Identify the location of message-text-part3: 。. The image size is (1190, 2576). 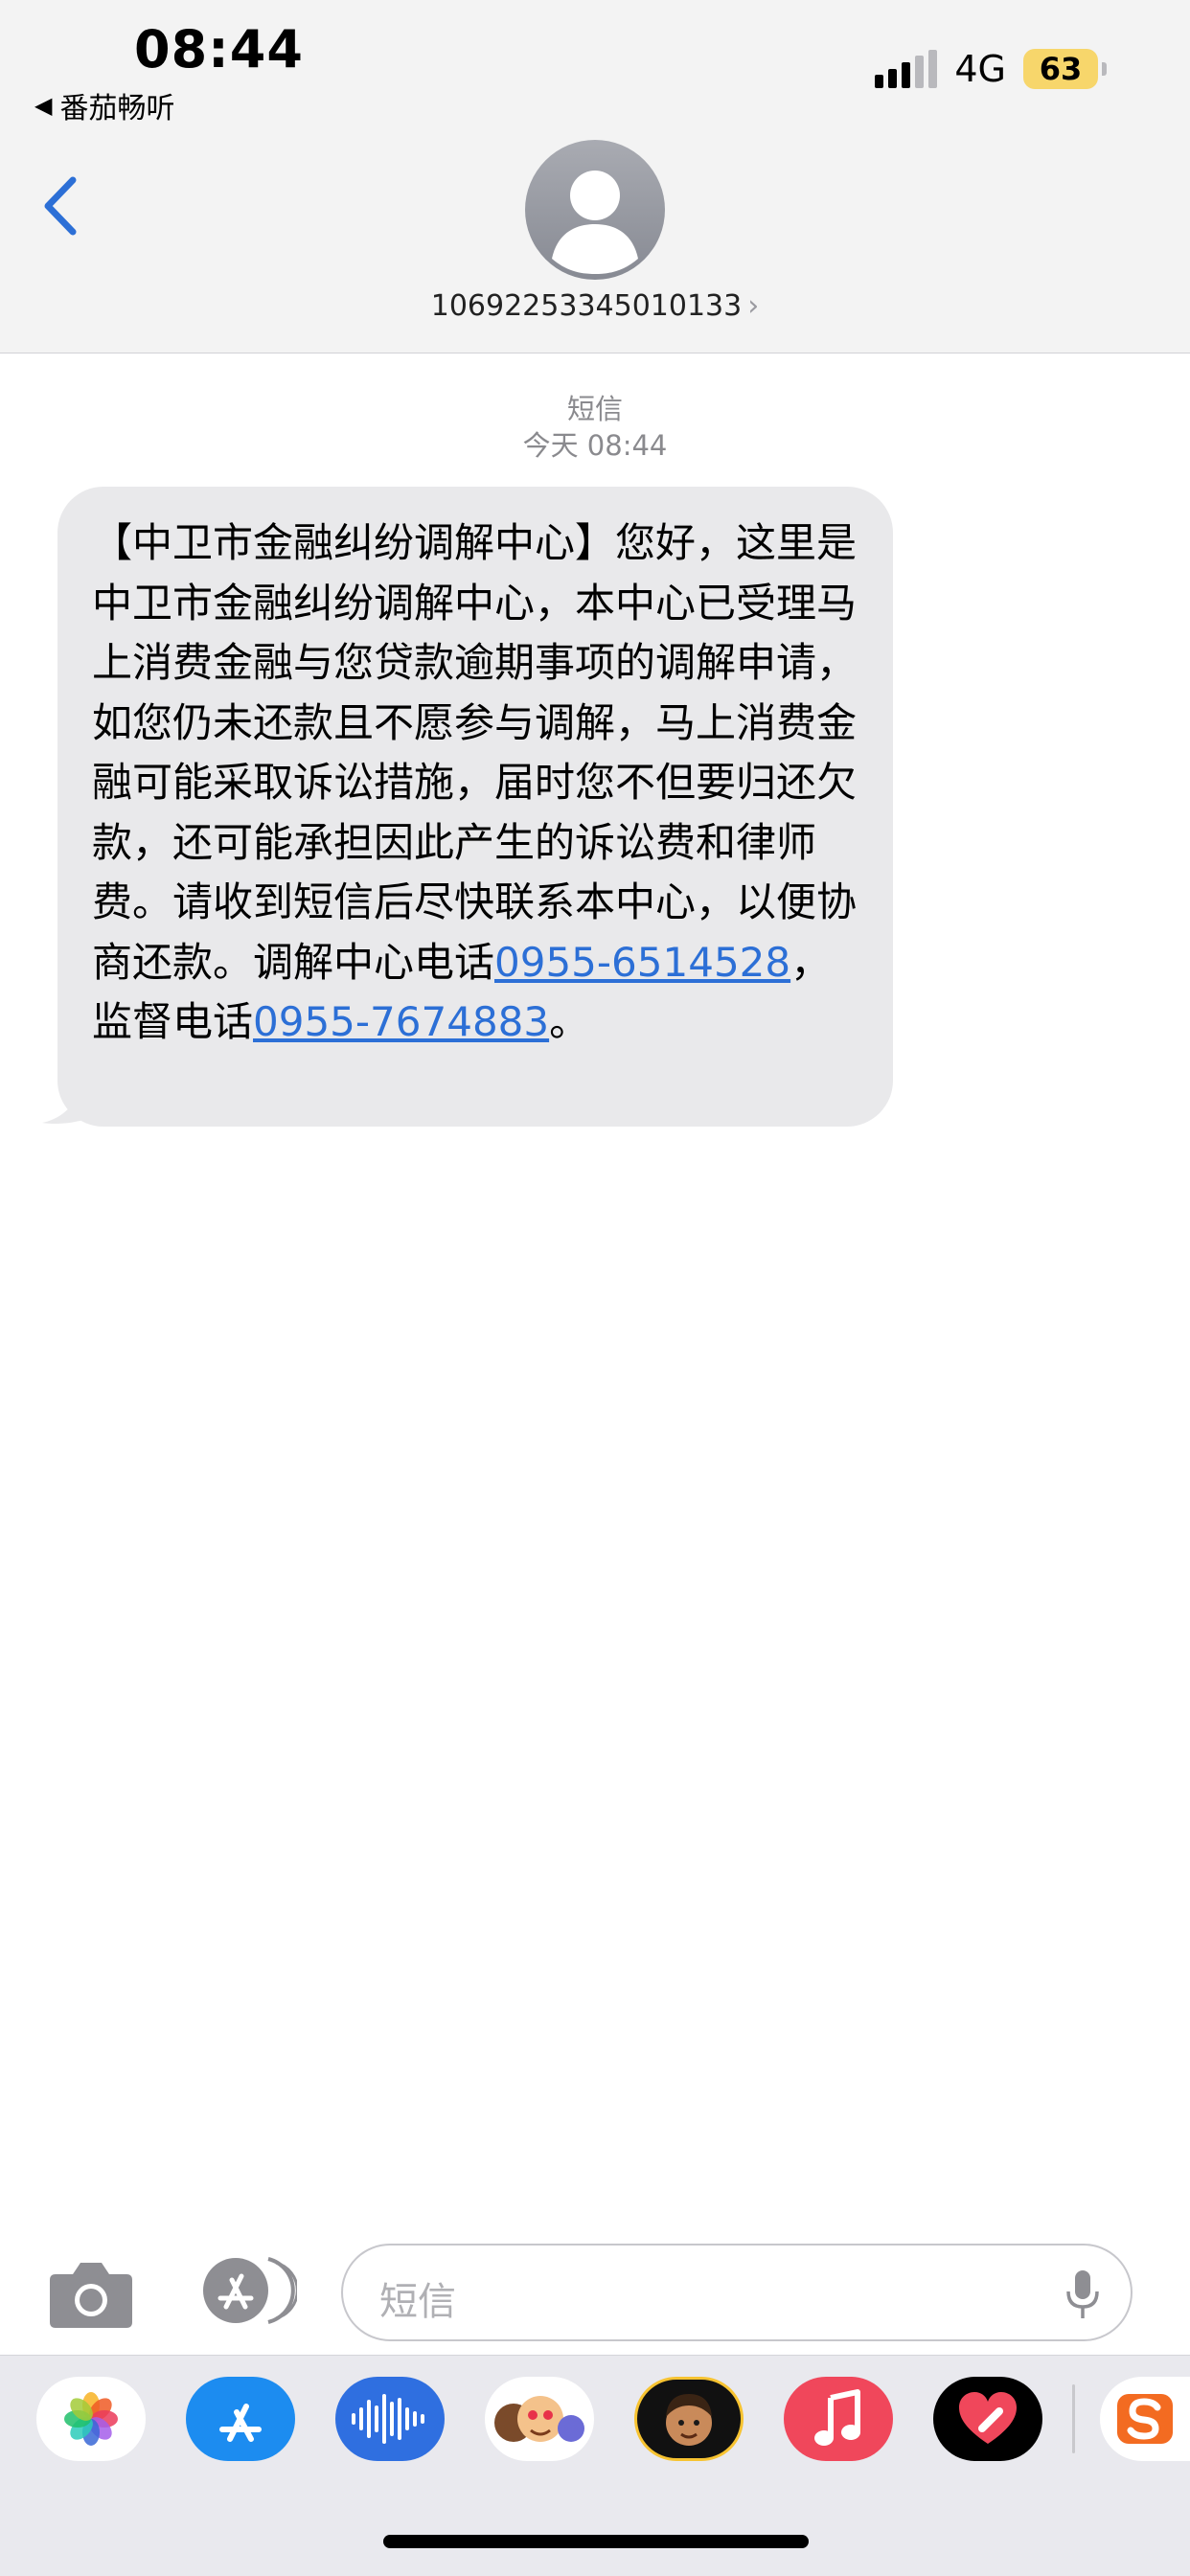
(570, 1022).